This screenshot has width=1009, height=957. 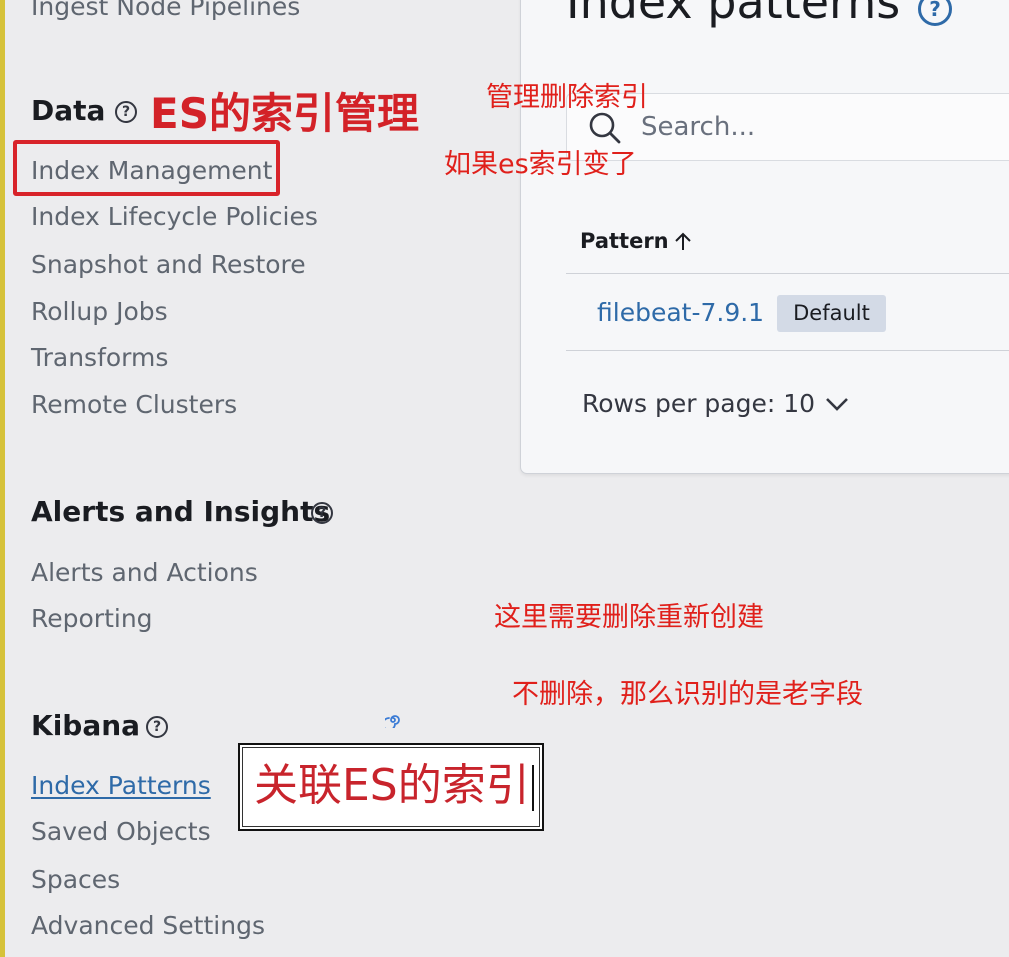 I want to click on sidebar-item-snapshot-and-restore: Snapshot and Restore, so click(x=168, y=265).